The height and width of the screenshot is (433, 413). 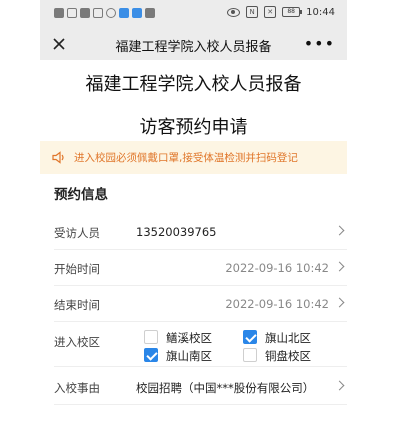 What do you see at coordinates (288, 338) in the screenshot?
I see `campus-option-label: 旗山北区` at bounding box center [288, 338].